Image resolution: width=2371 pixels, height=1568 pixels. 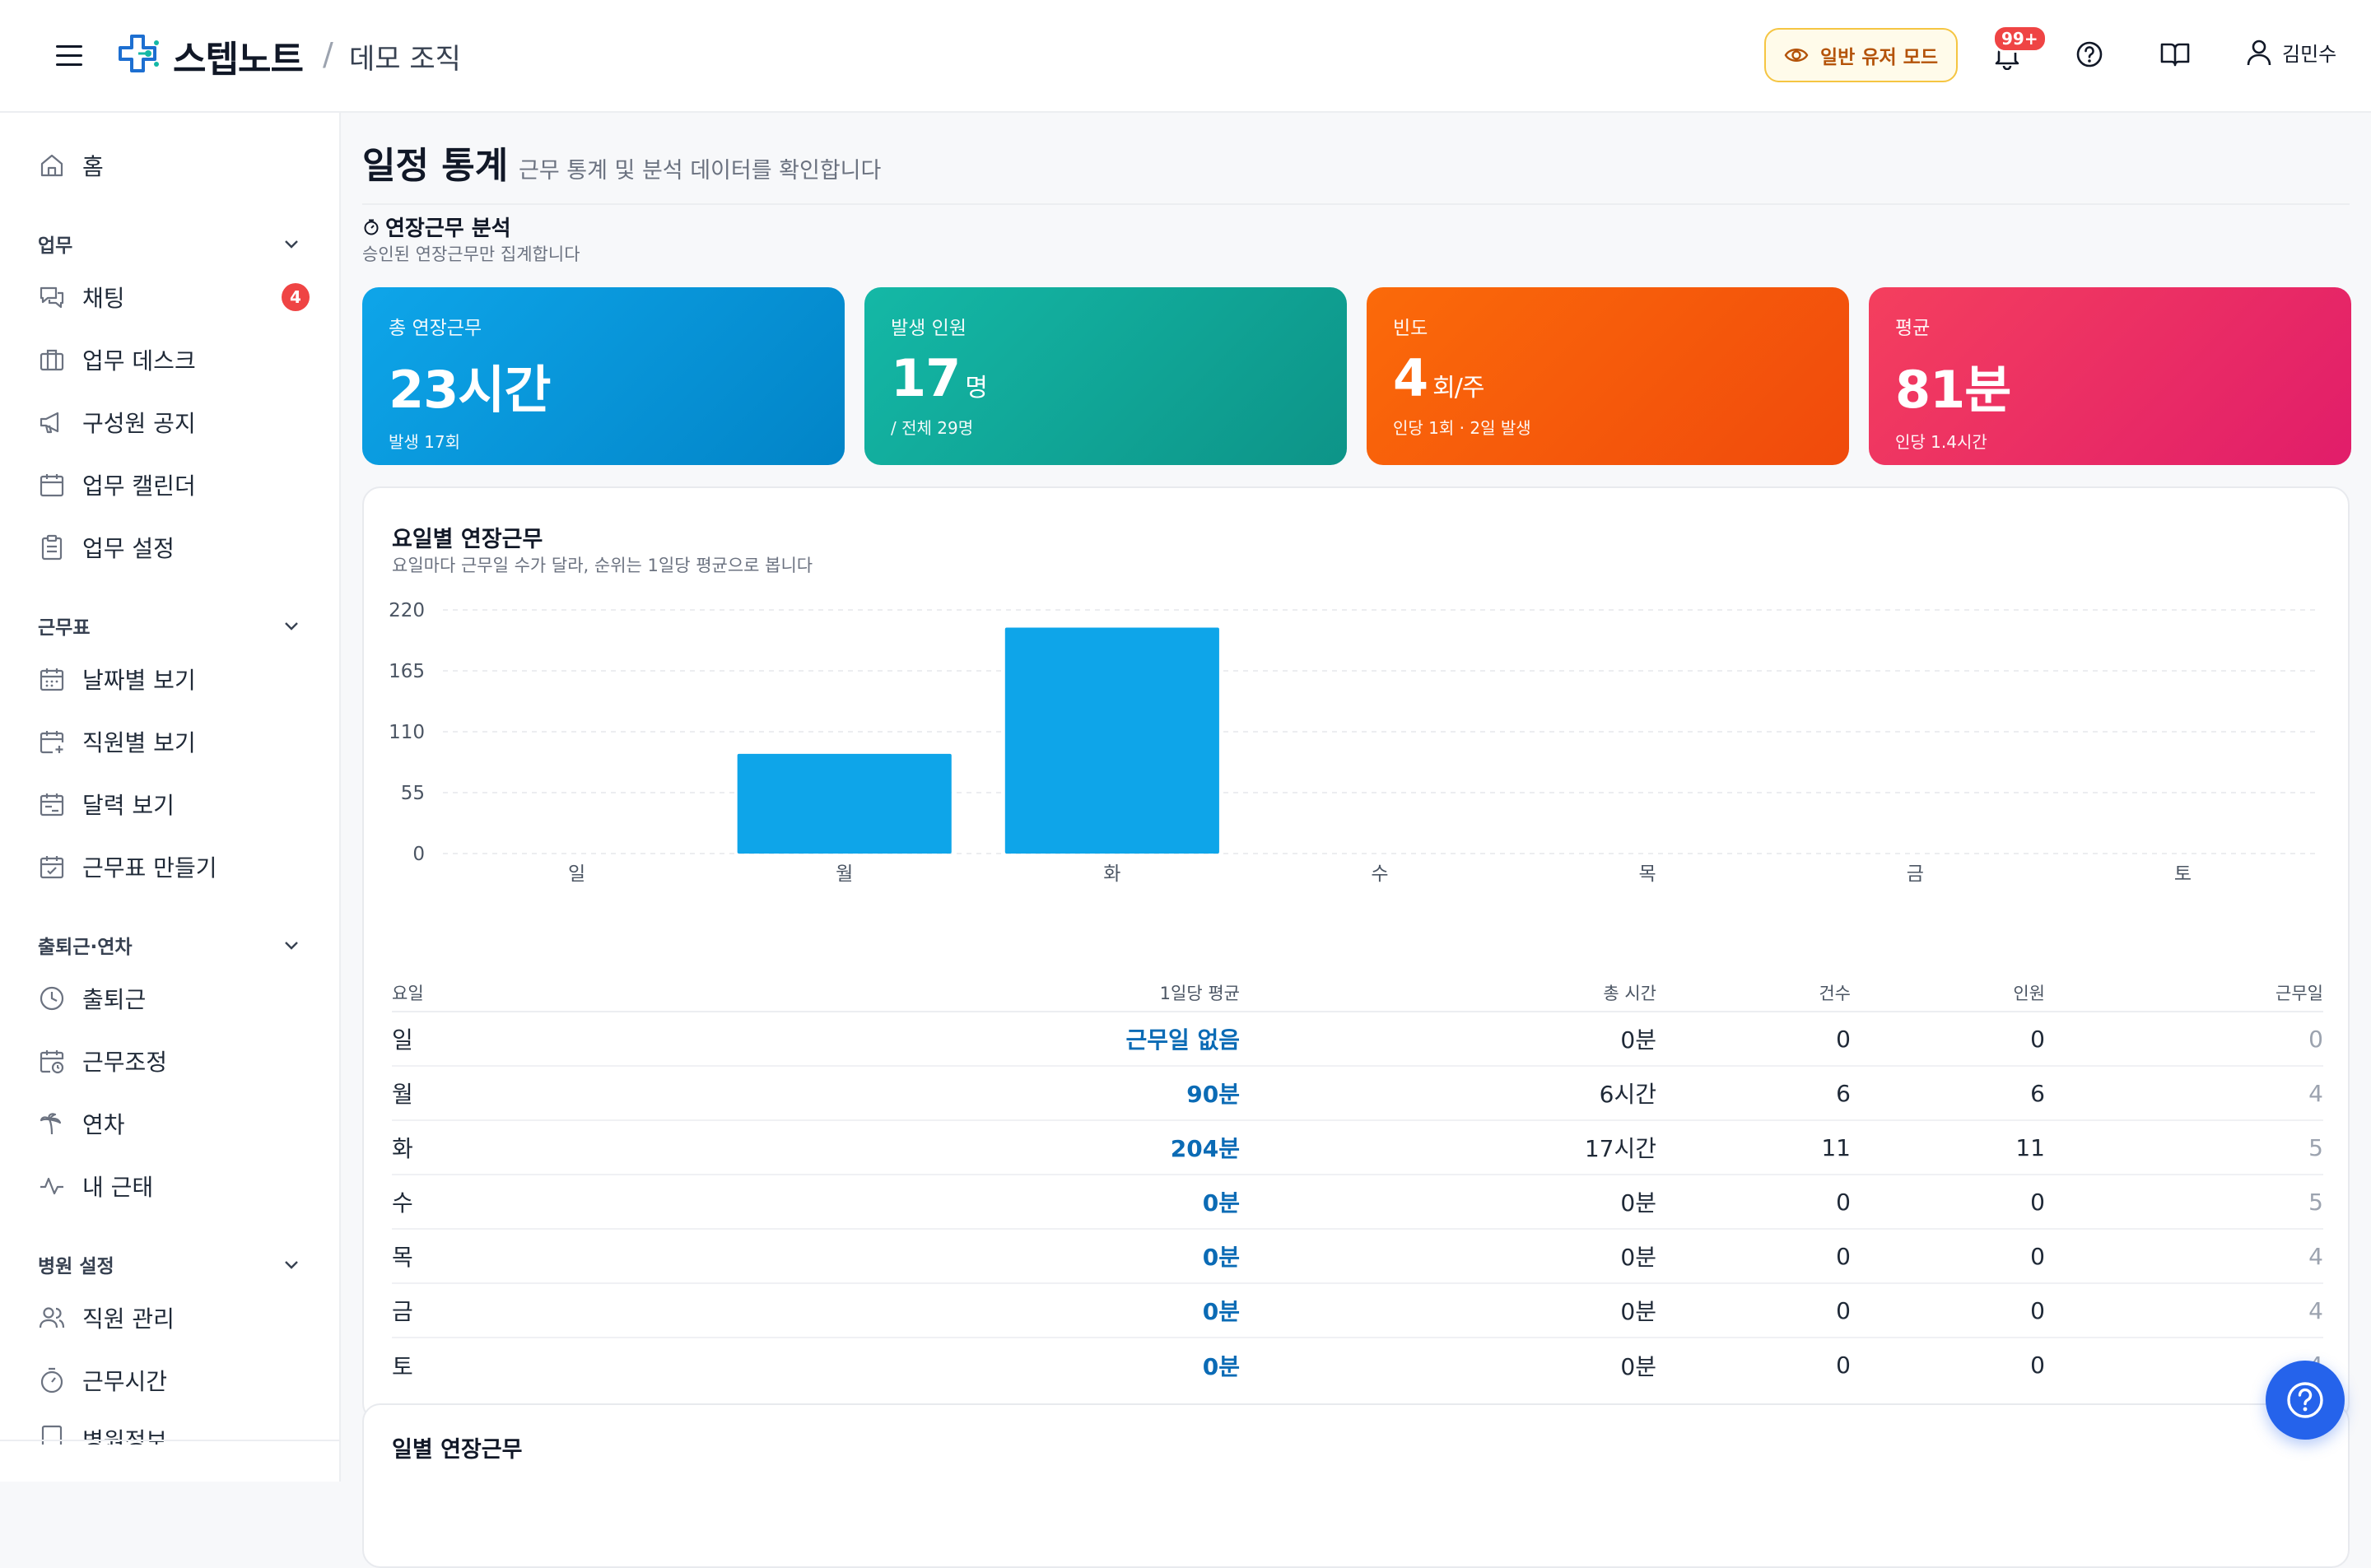 I want to click on sidebar-item-leave: 연차, so click(x=174, y=1123).